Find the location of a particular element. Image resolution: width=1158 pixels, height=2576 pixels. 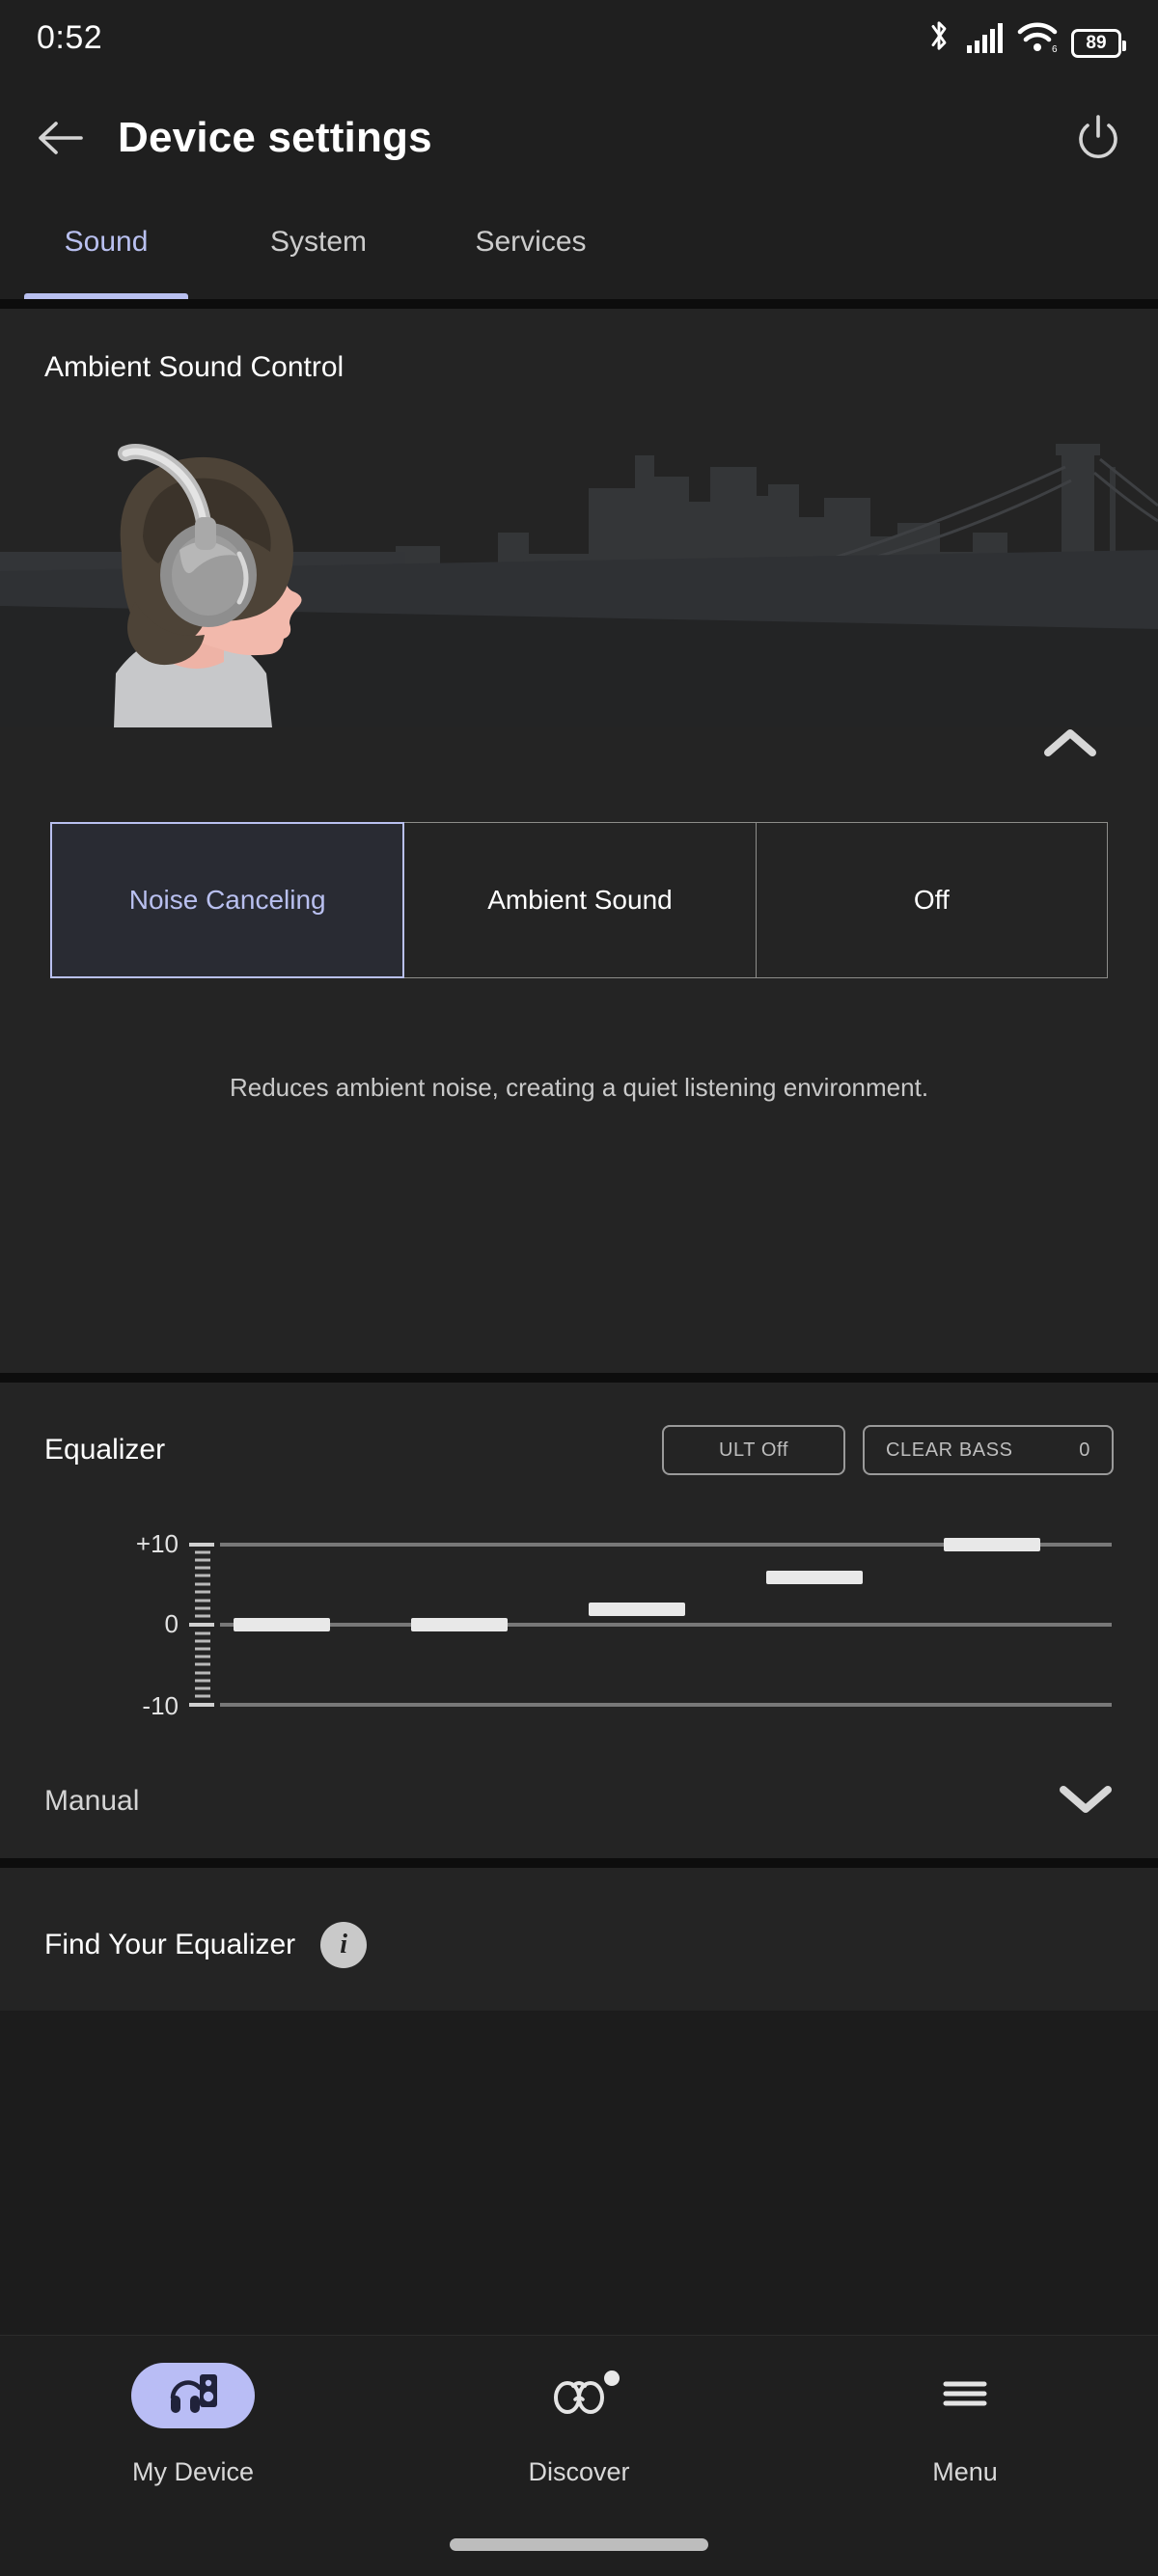

home-indicator is located at coordinates (579, 2544).